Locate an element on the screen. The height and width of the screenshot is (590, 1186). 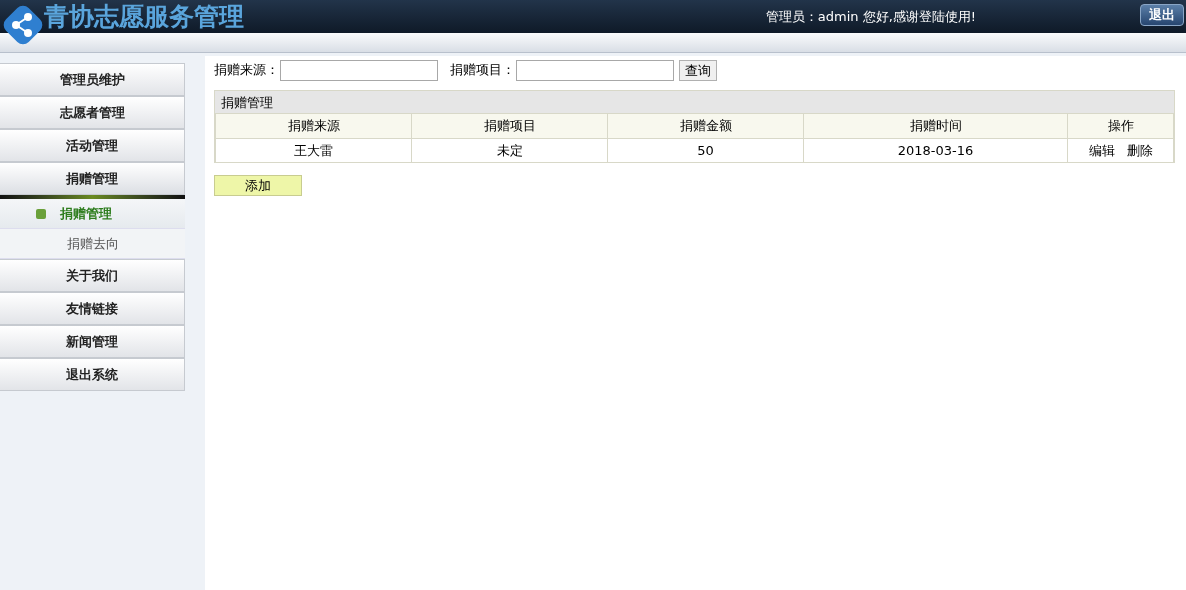
table-caption: 捐赠管理 is located at coordinates (694, 102).